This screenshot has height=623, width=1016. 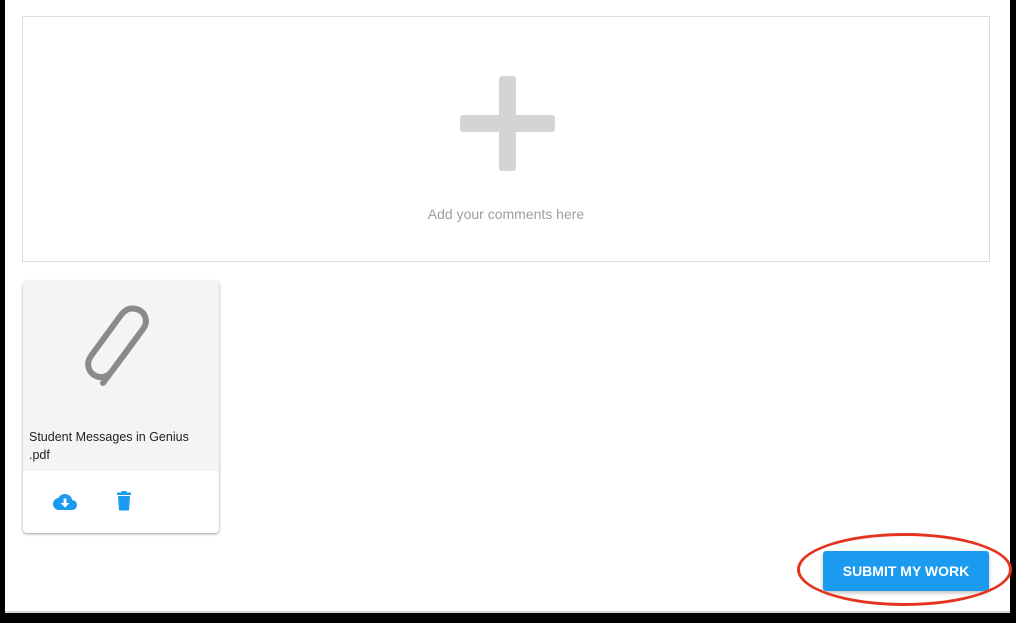 What do you see at coordinates (507, 123) in the screenshot?
I see `plus-icon` at bounding box center [507, 123].